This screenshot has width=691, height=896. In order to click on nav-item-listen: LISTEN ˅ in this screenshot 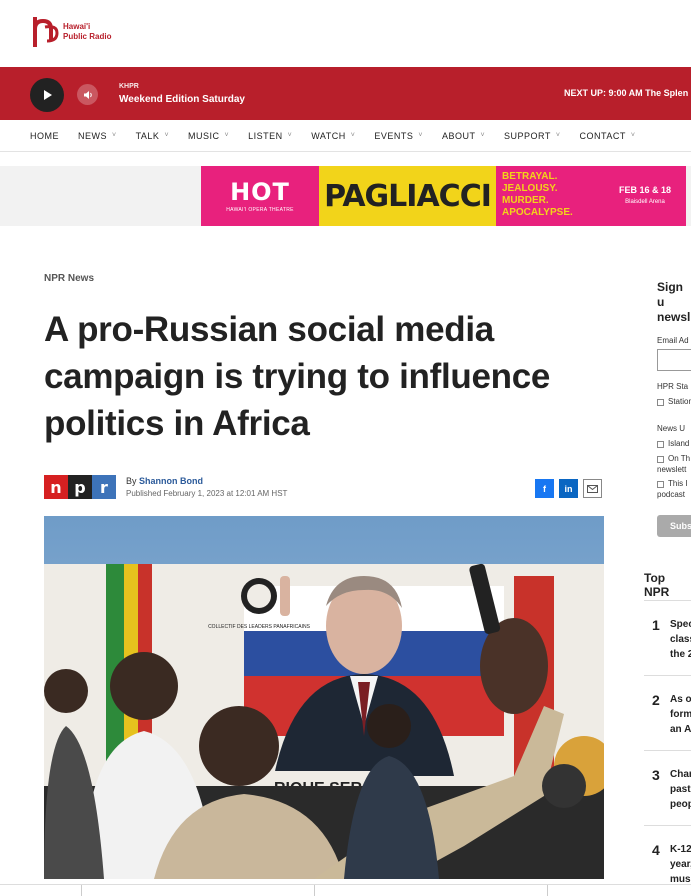, I will do `click(270, 136)`.